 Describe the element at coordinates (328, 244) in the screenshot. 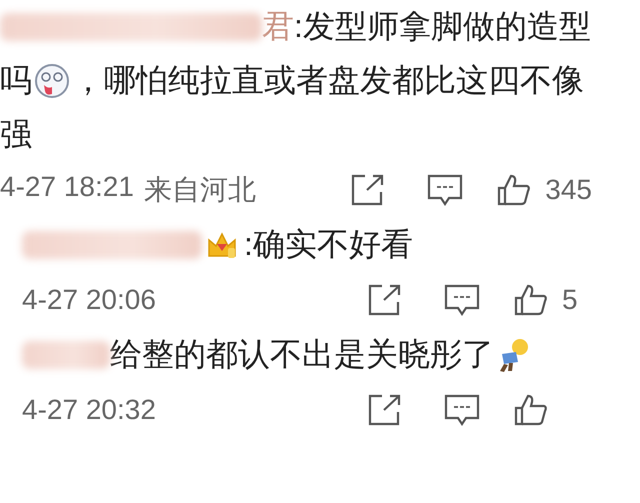

I see `comment-text: :确实不好看` at that location.